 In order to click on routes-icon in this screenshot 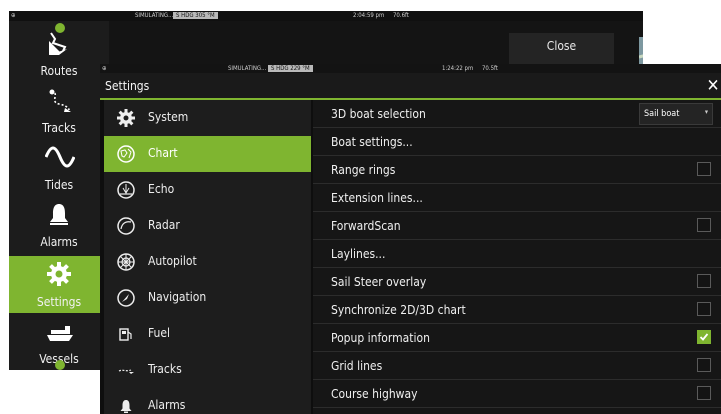, I will do `click(58, 43)`.